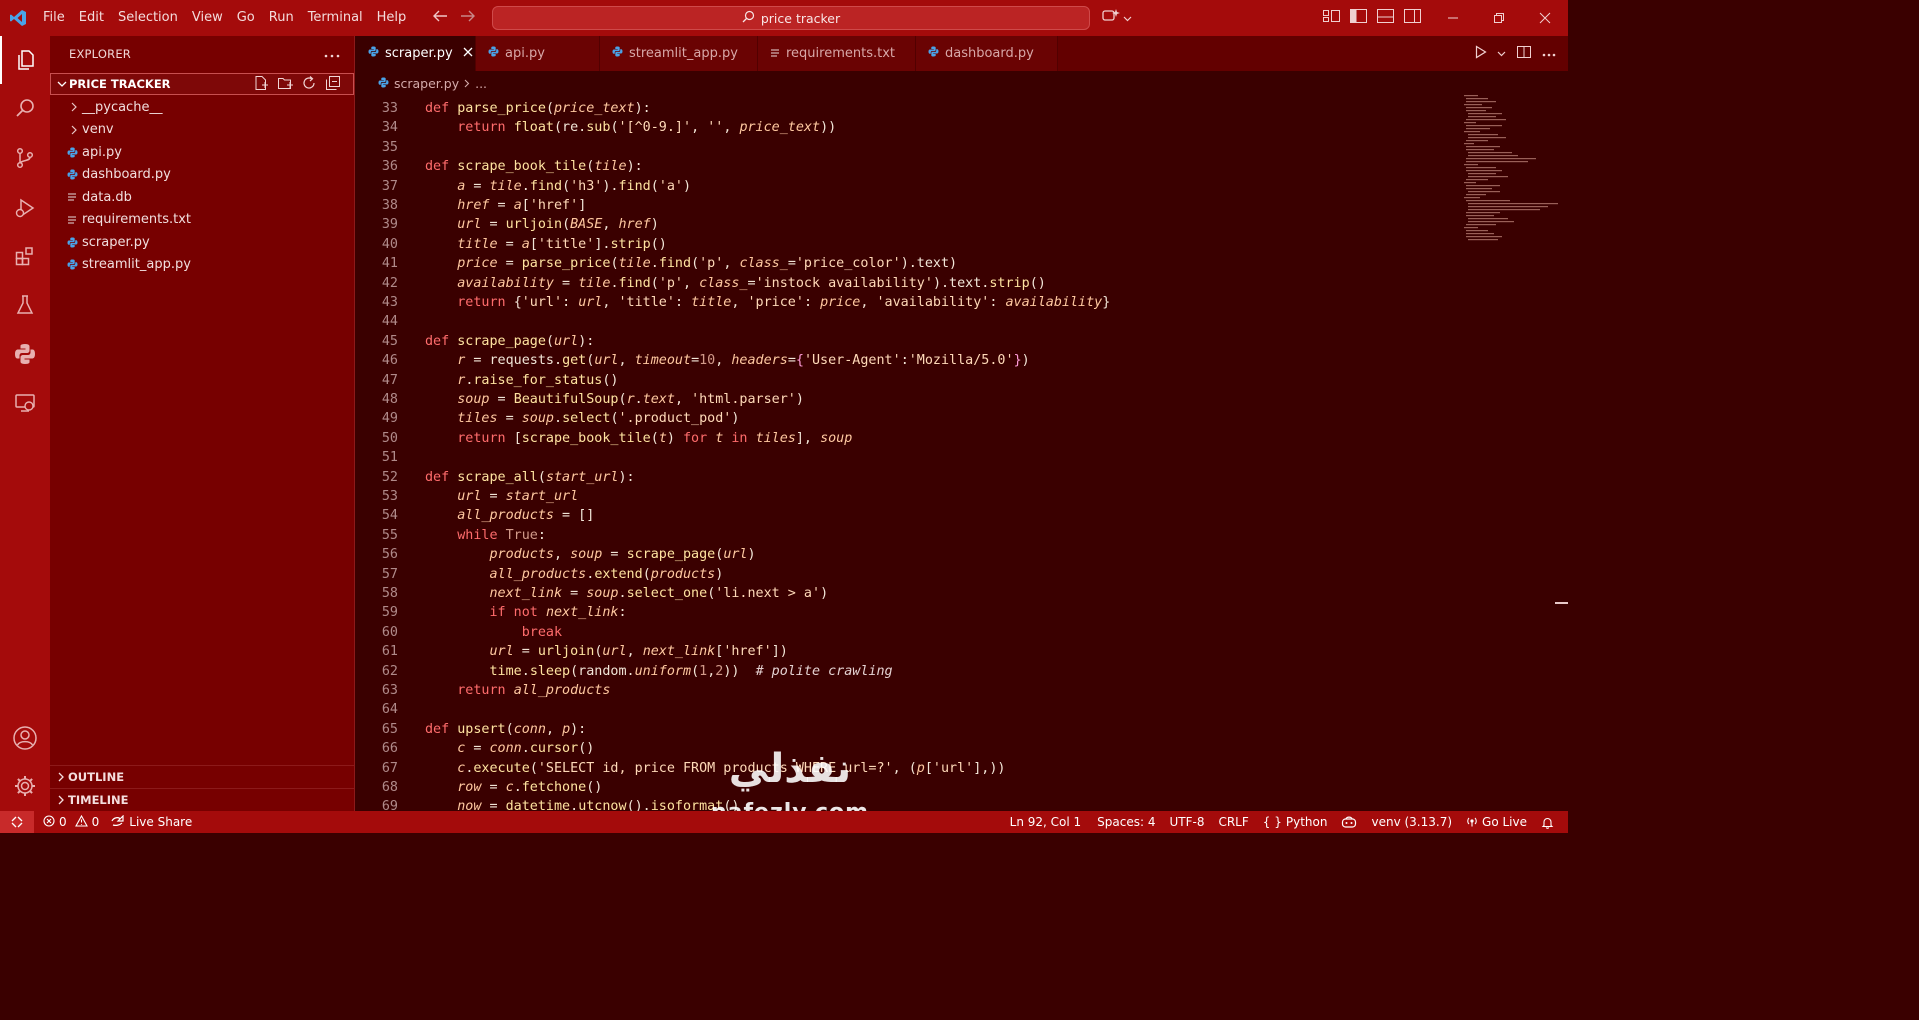 The image size is (1919, 1020). I want to click on back-arrow-icon, so click(440, 18).